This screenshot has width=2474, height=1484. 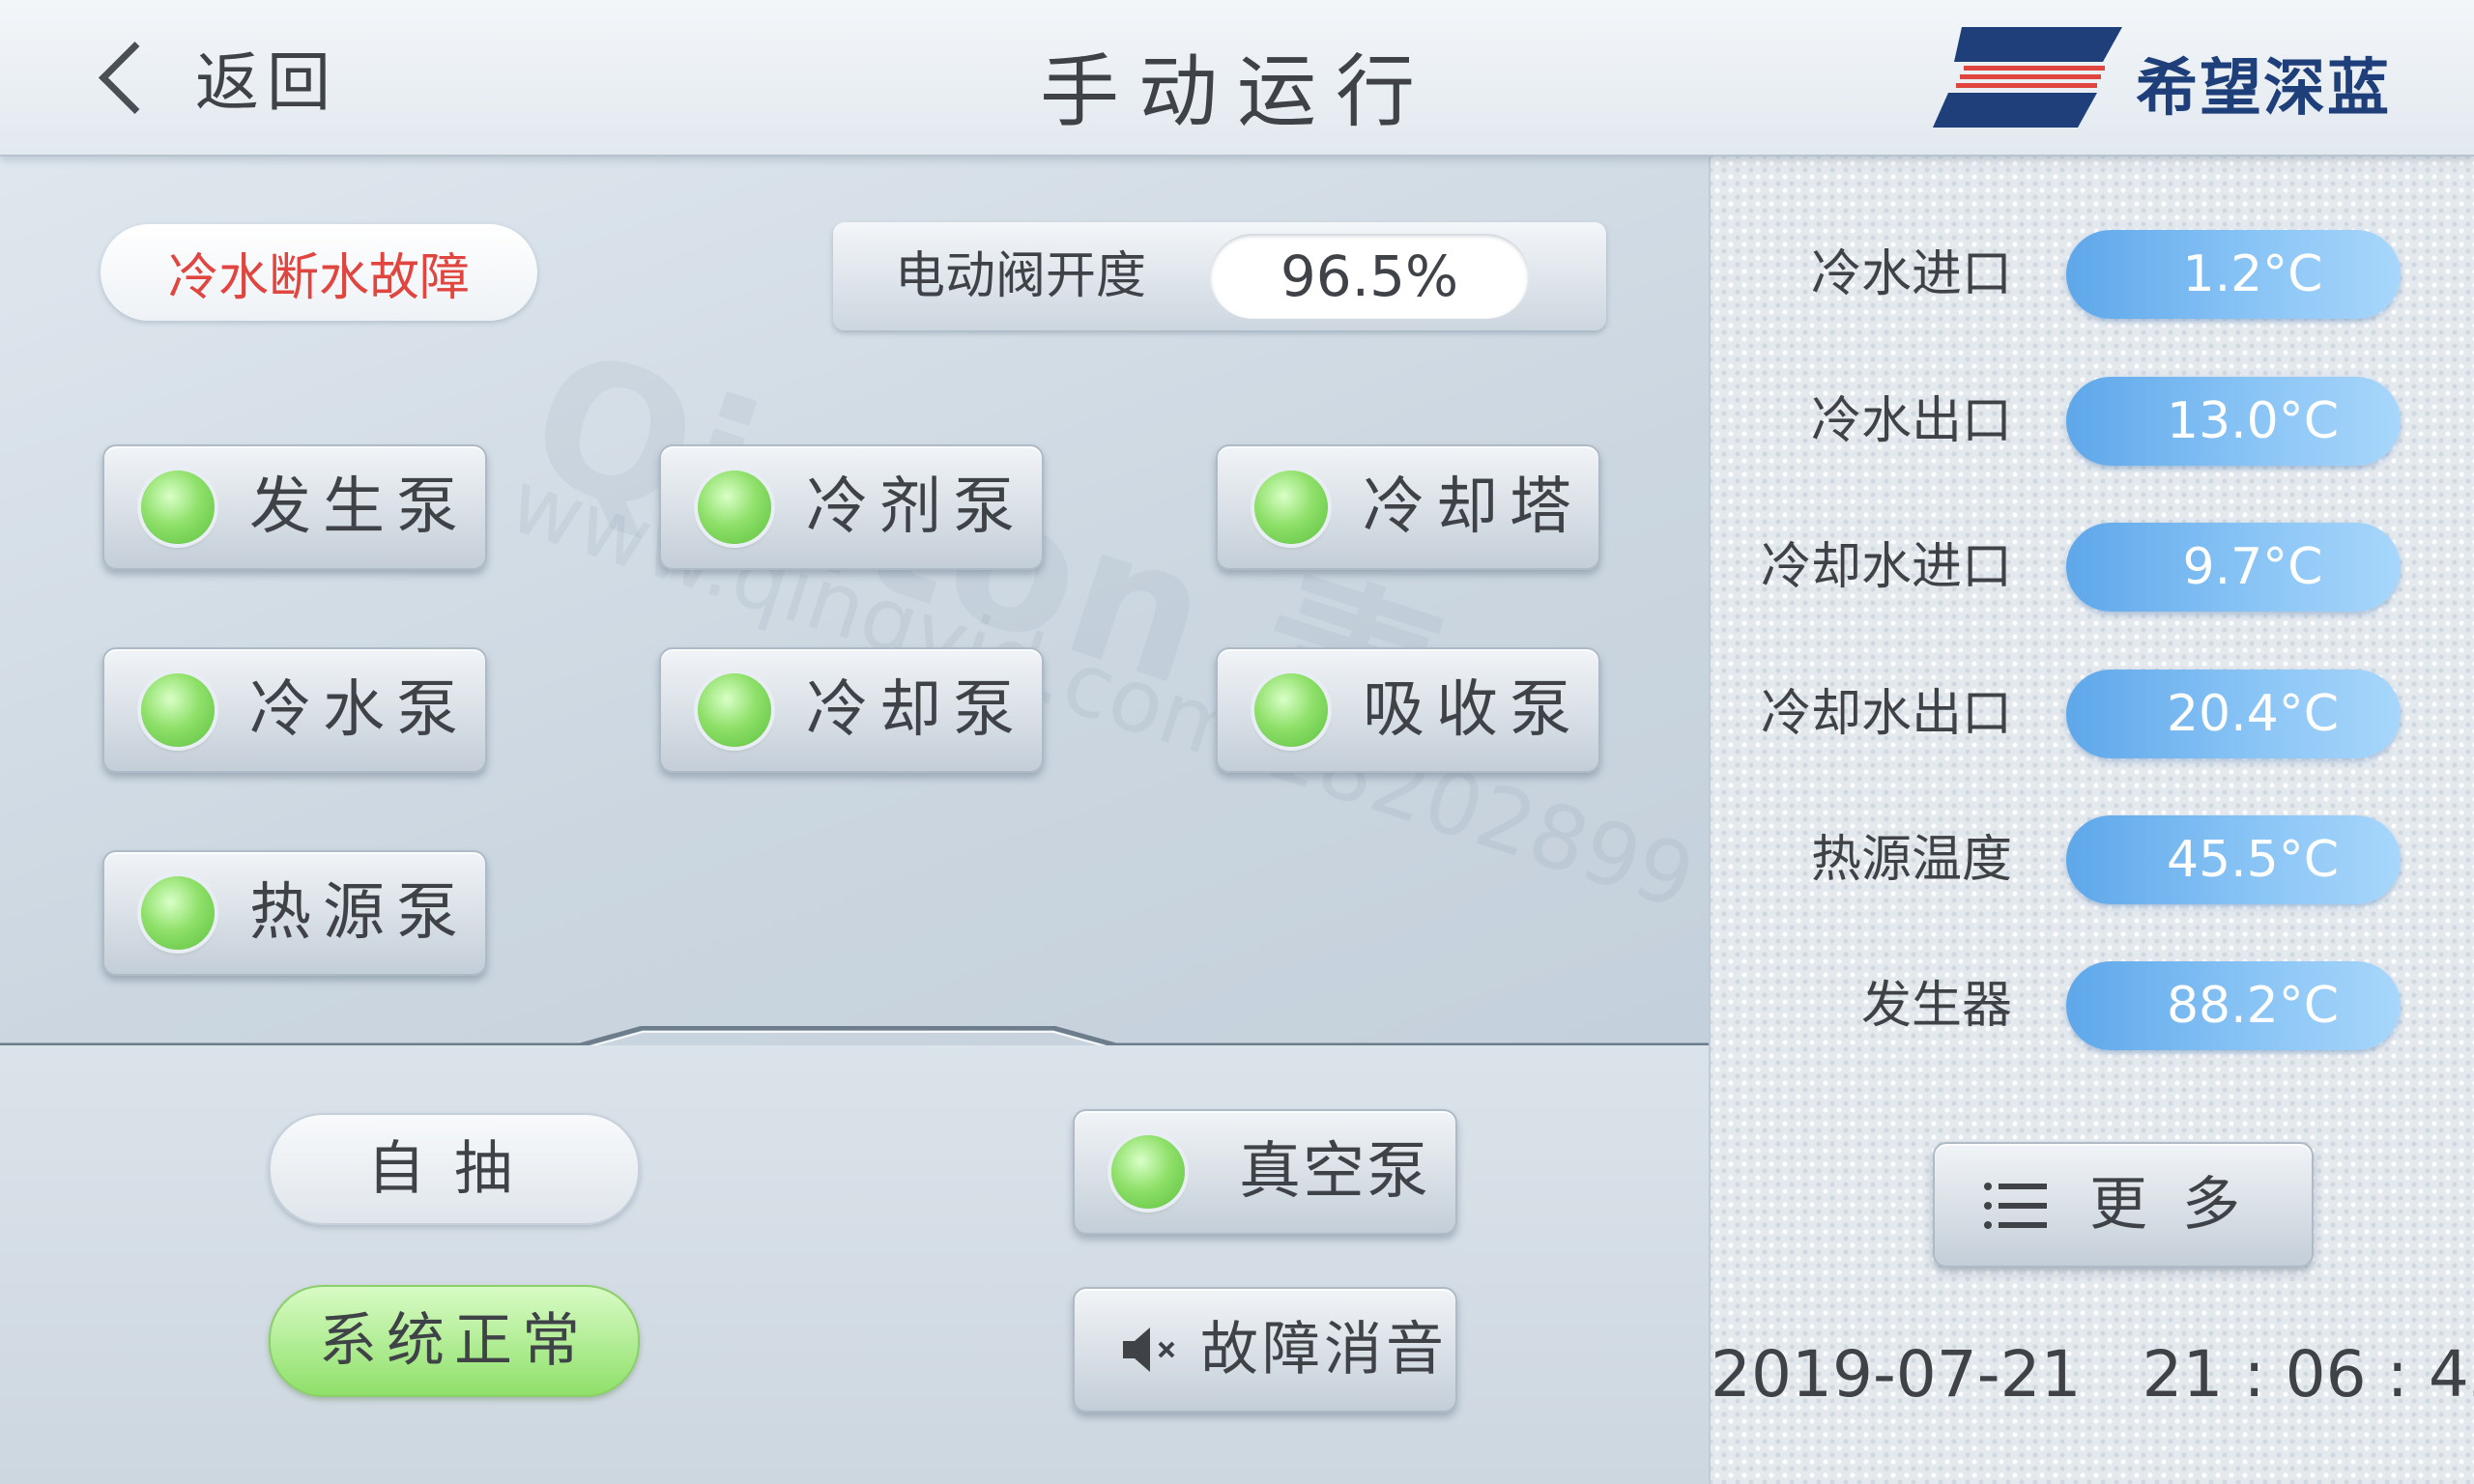 What do you see at coordinates (2234, 422) in the screenshot?
I see `temp-value: 13.0°C` at bounding box center [2234, 422].